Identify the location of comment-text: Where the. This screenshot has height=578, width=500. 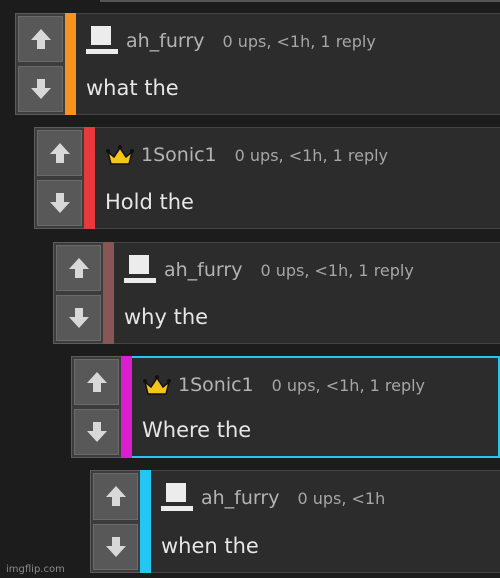
(197, 430).